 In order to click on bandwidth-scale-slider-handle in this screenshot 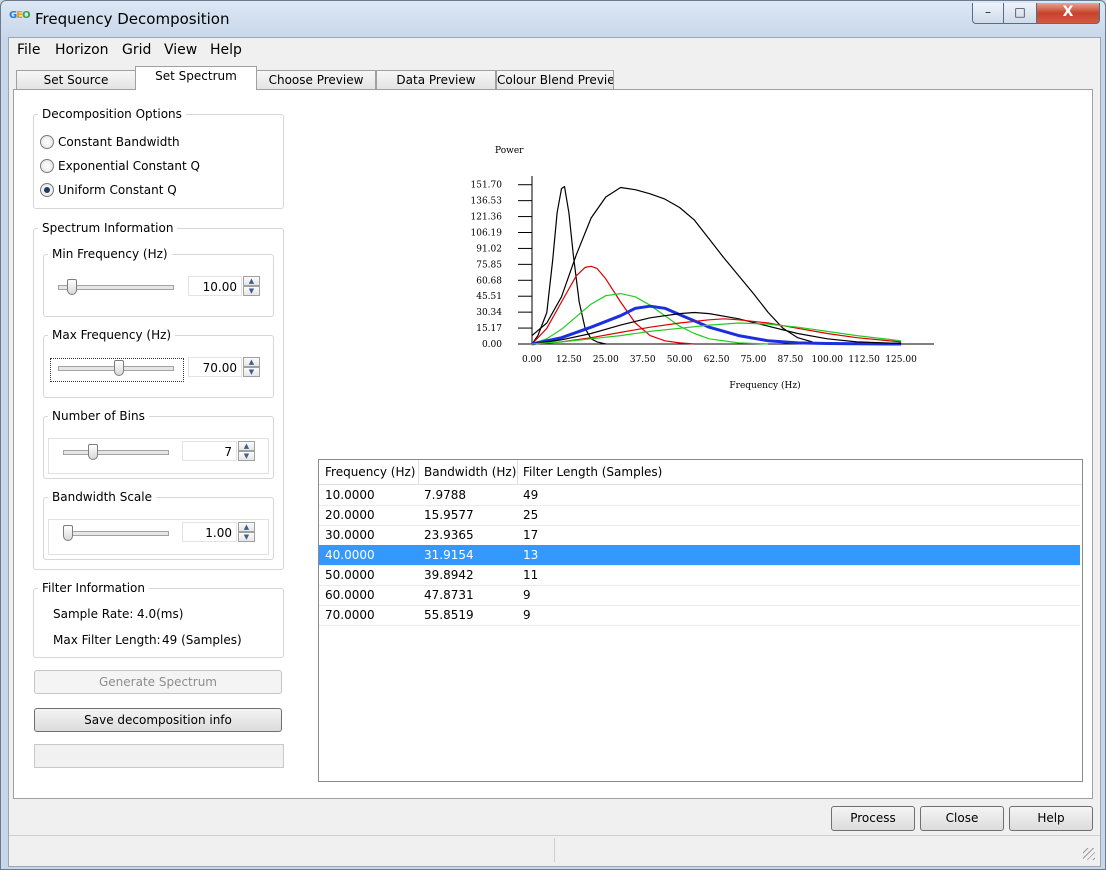, I will do `click(68, 533)`.